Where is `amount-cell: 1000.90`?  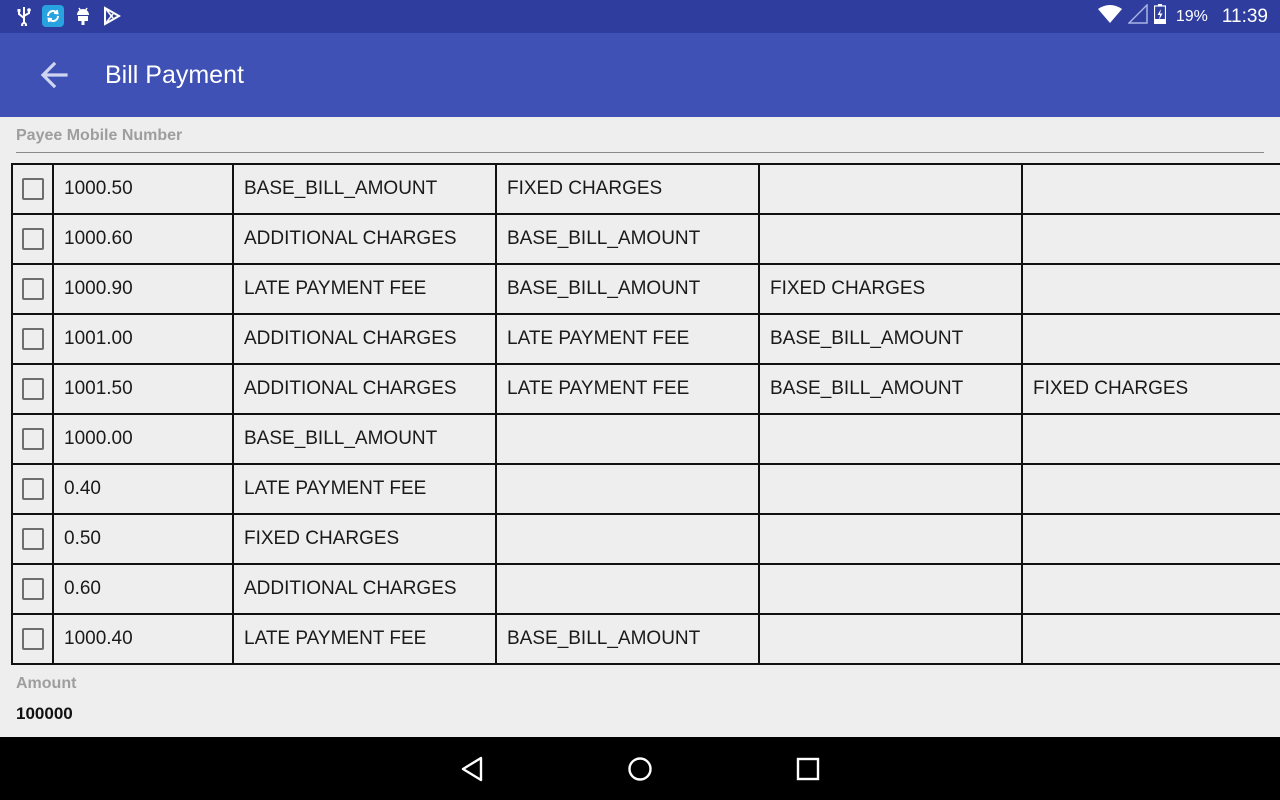
amount-cell: 1000.90 is located at coordinates (143, 289).